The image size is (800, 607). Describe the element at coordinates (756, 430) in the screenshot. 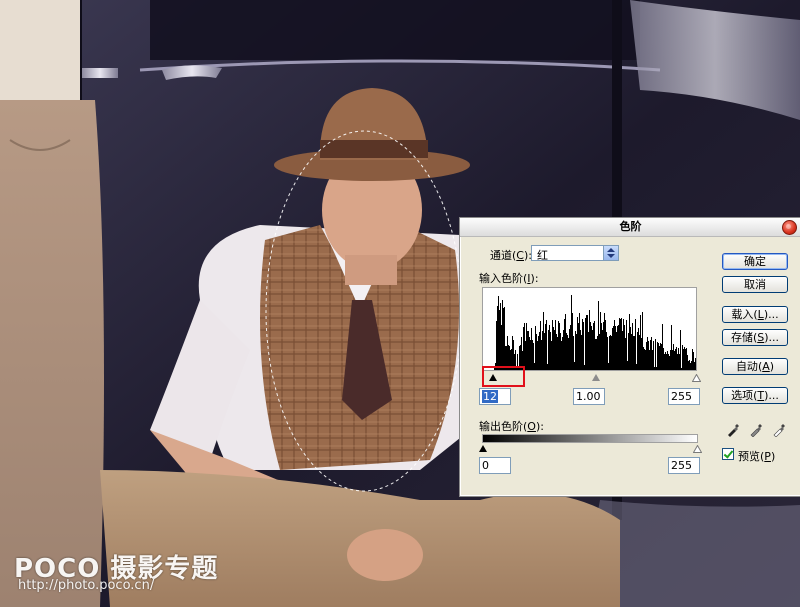

I see `gray-eyedropper-icon` at that location.